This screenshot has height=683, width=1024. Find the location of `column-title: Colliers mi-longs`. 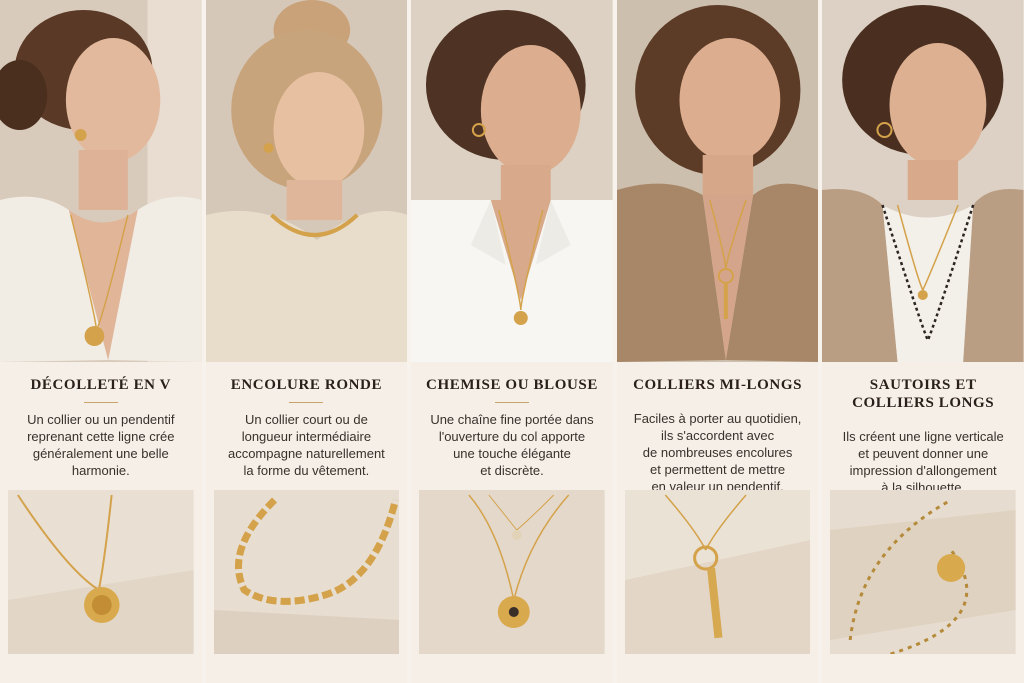

column-title: Colliers mi-longs is located at coordinates (718, 385).